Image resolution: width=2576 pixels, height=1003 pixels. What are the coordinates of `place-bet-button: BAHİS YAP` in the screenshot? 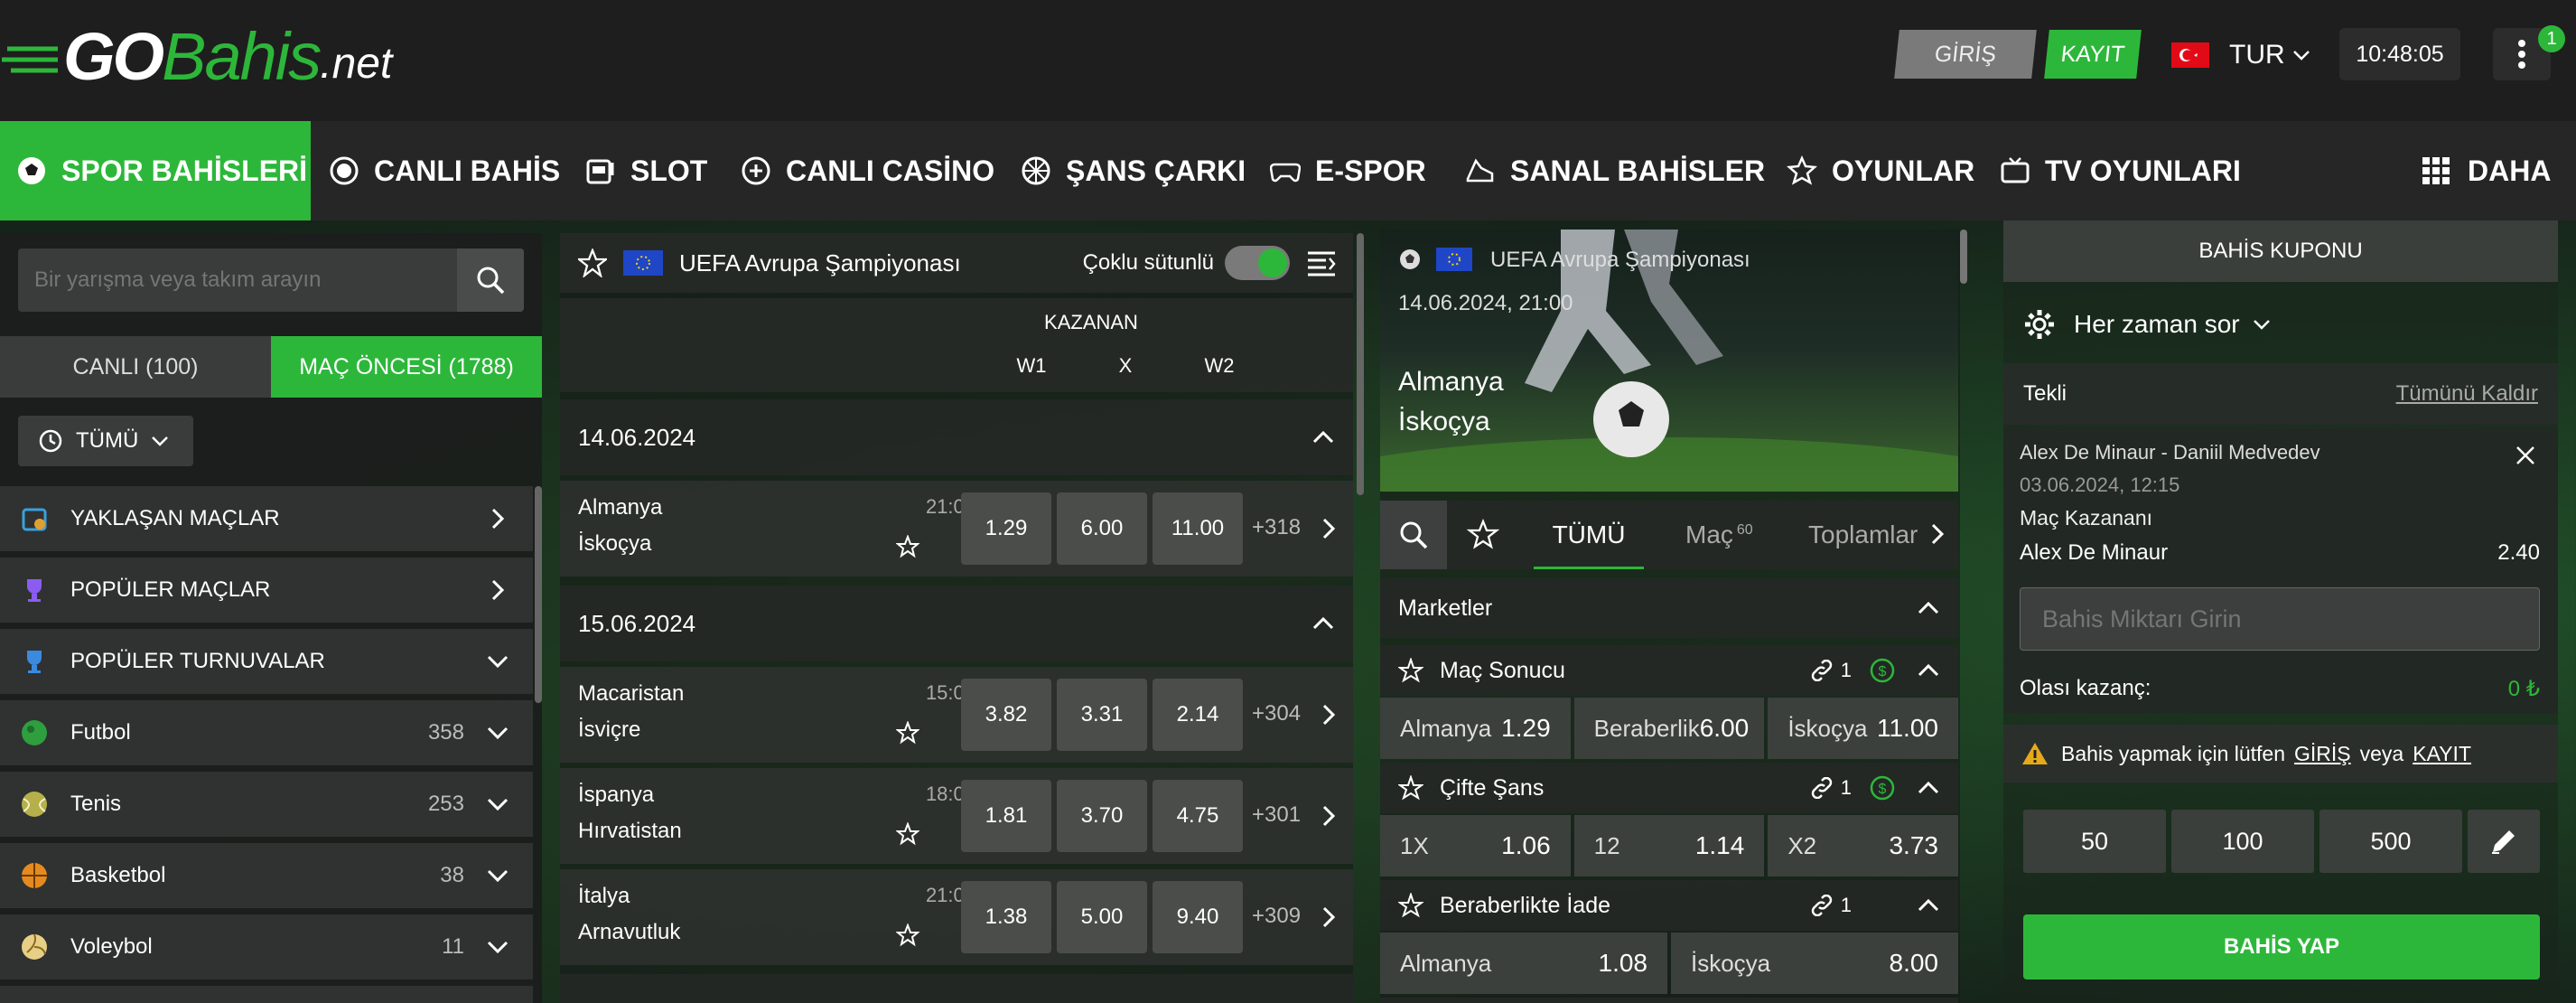 It's located at (2282, 947).